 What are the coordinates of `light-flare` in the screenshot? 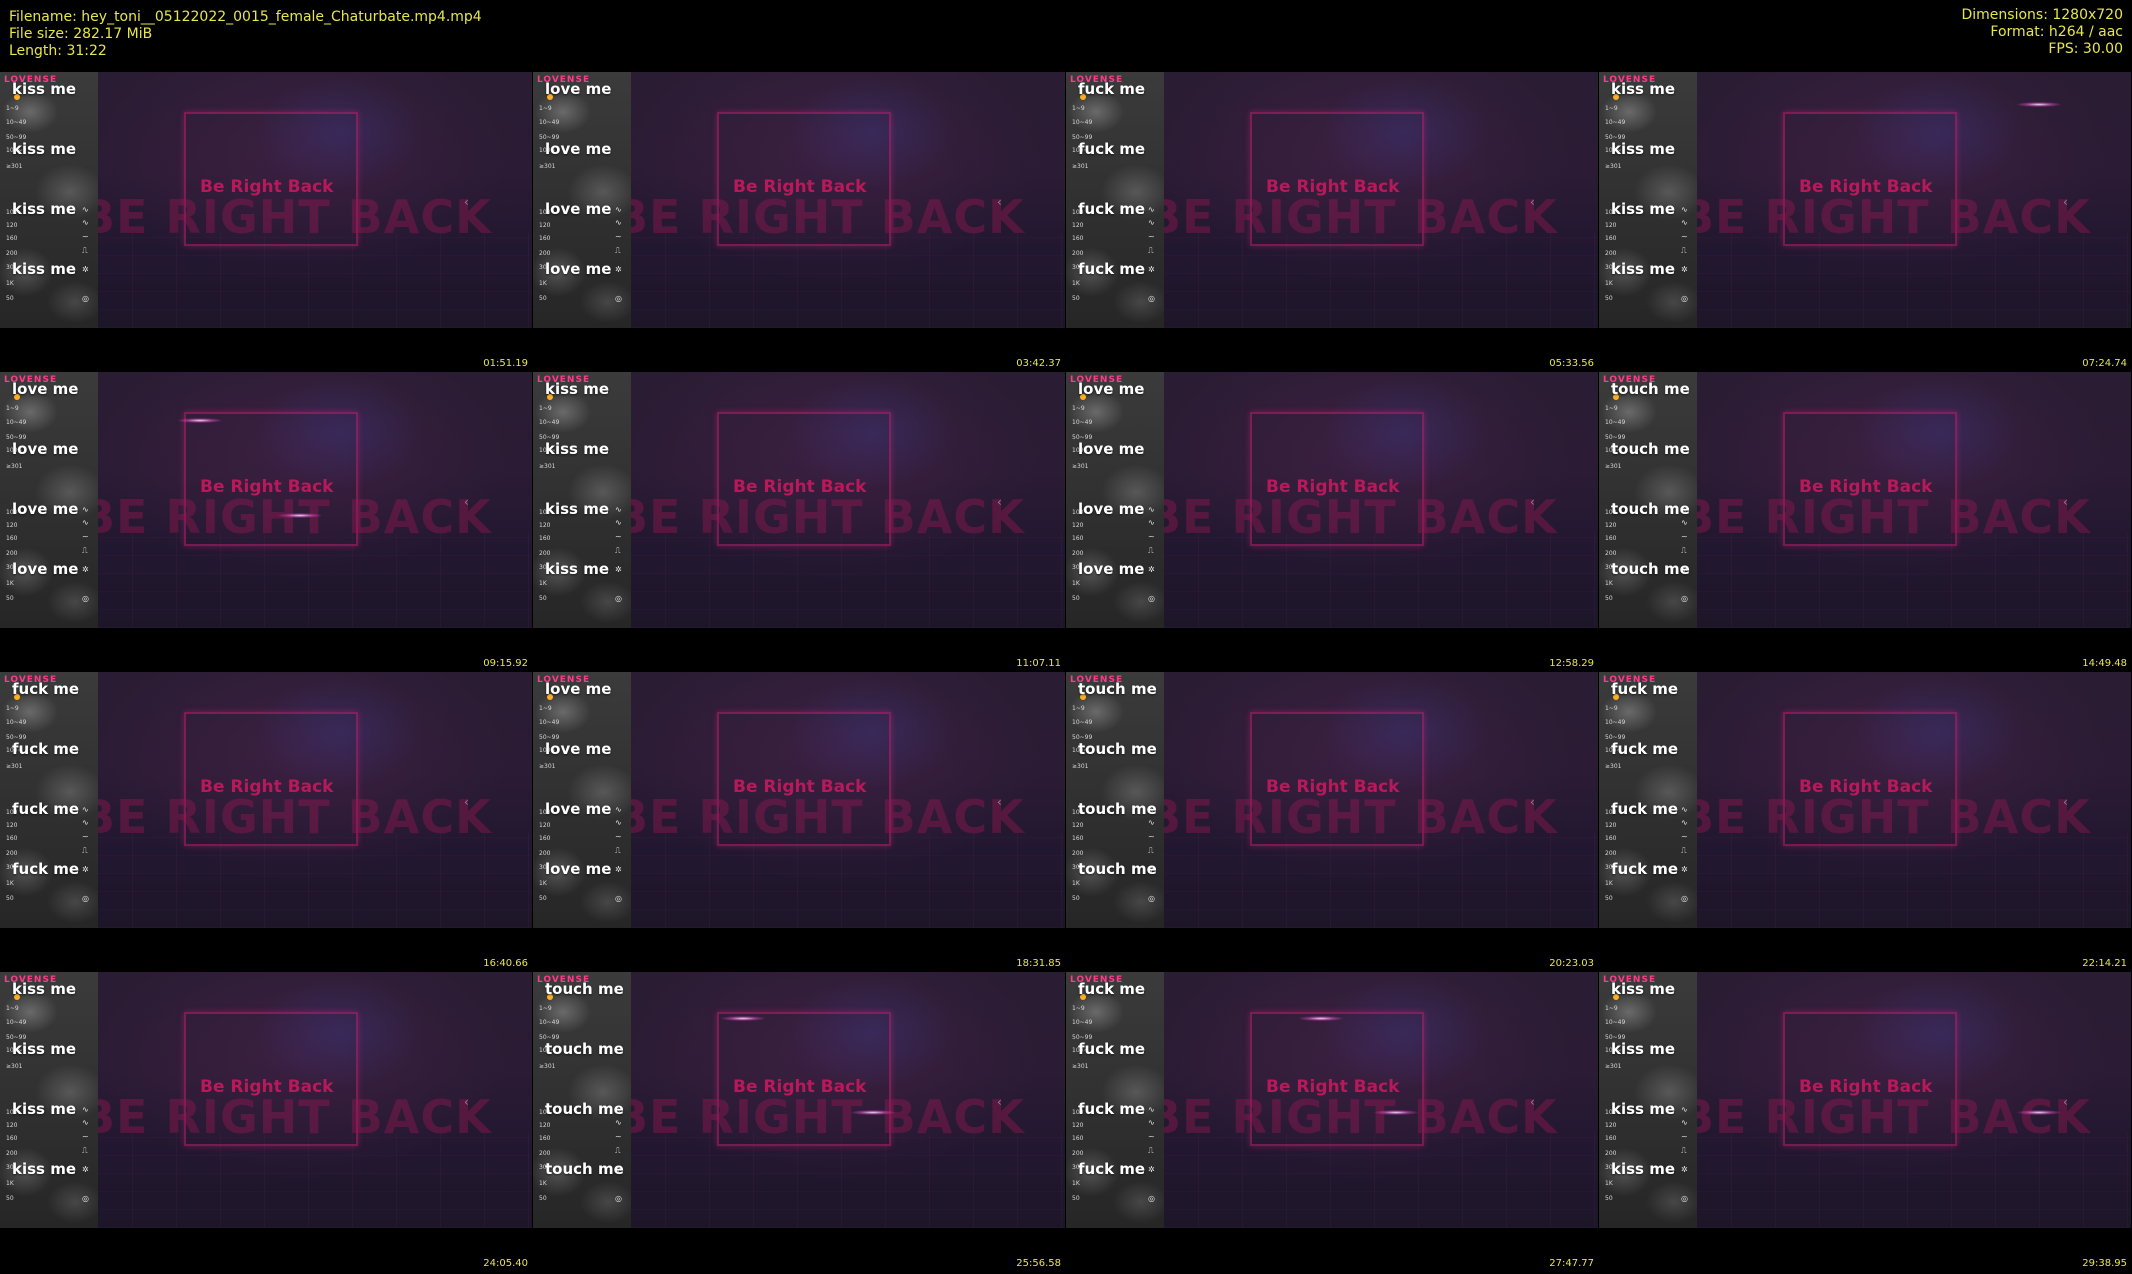 It's located at (743, 1018).